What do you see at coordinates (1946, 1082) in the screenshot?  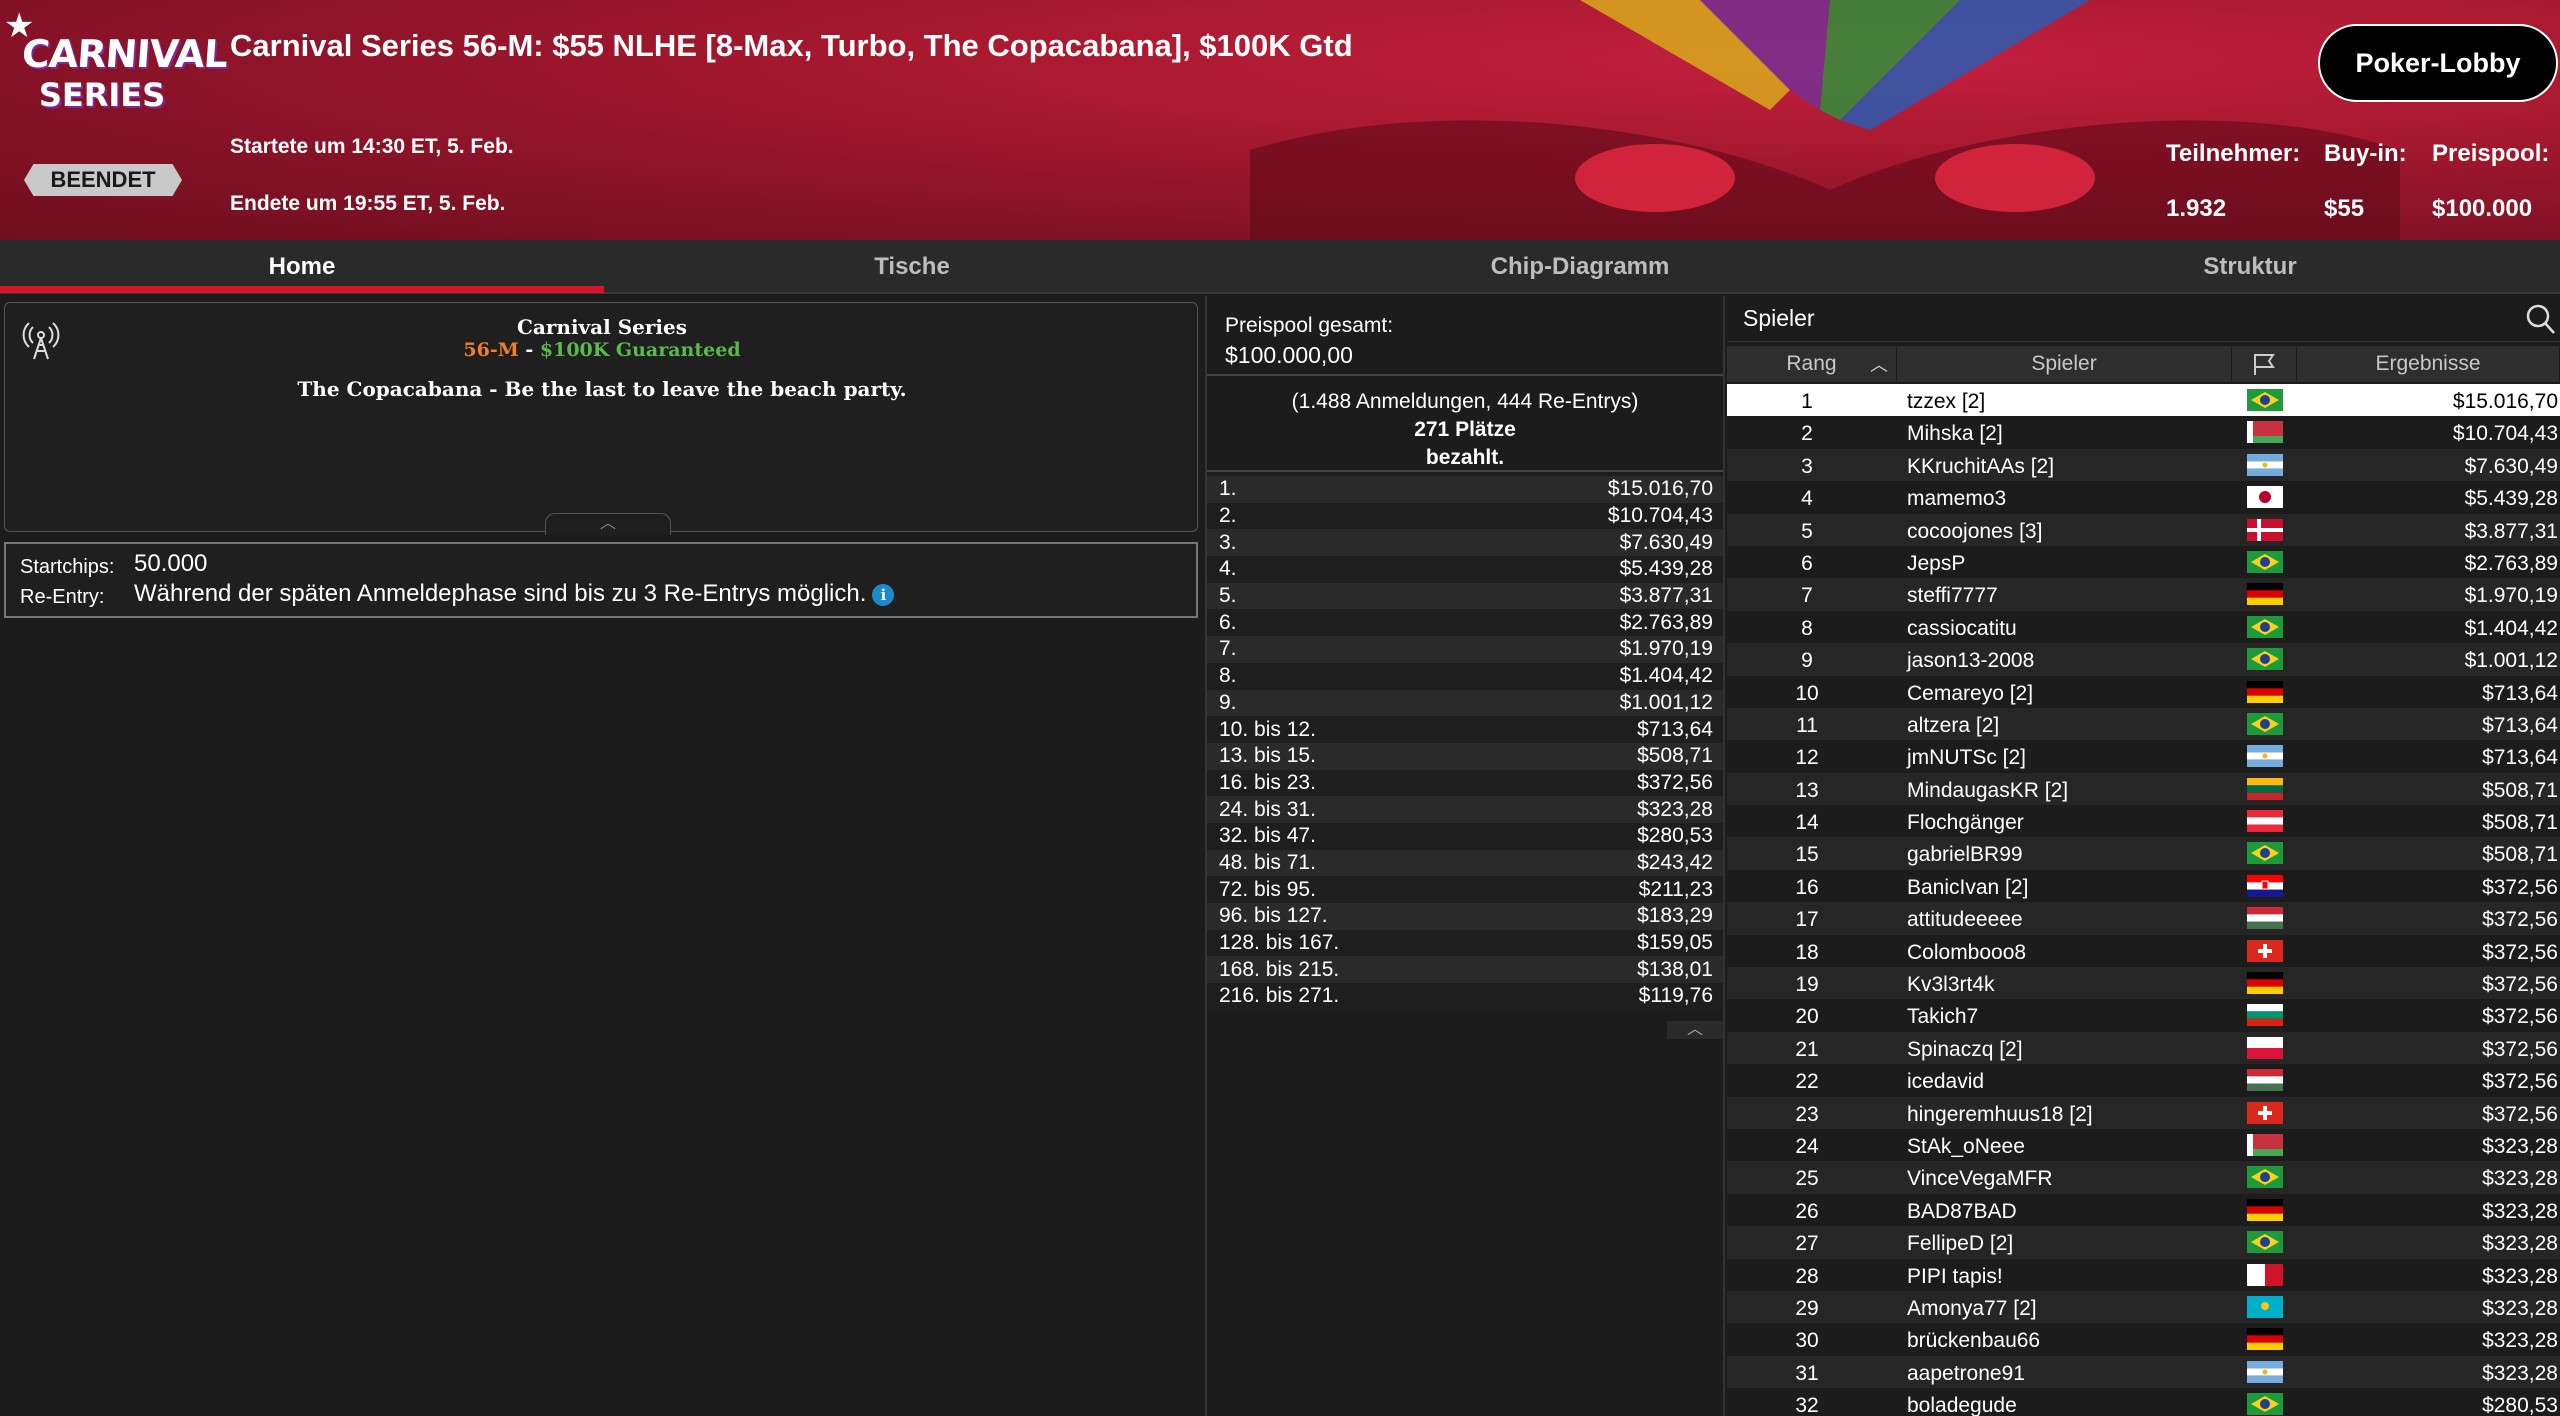 I see `player-name: icedavid` at bounding box center [1946, 1082].